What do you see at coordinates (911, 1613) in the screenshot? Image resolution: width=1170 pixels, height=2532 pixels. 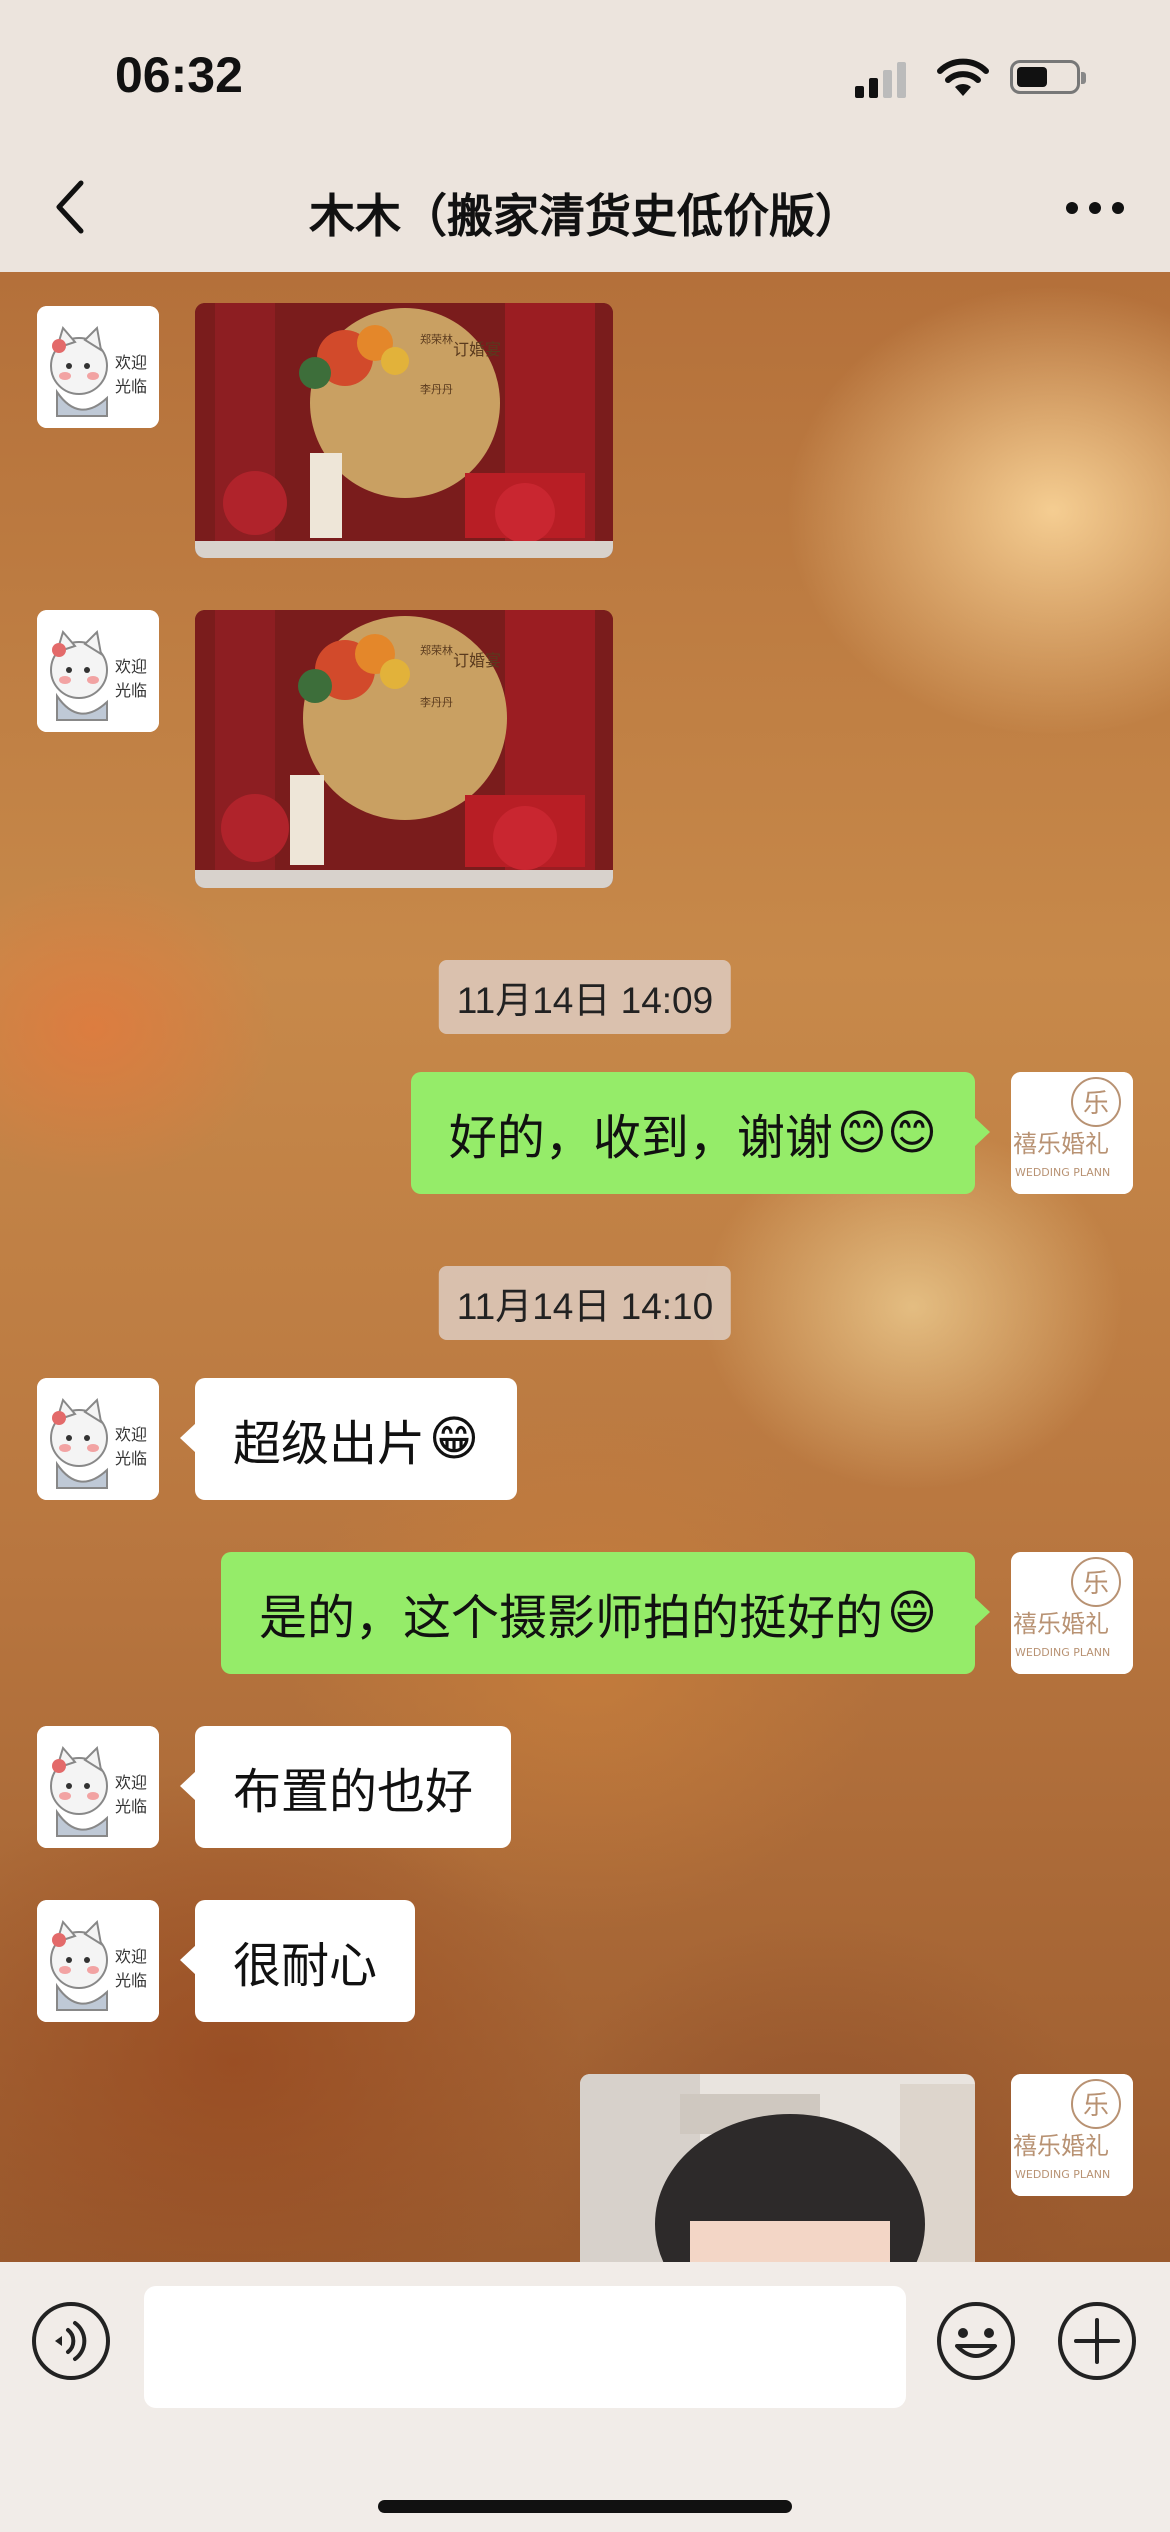 I see `laugh-emoji: 😄` at bounding box center [911, 1613].